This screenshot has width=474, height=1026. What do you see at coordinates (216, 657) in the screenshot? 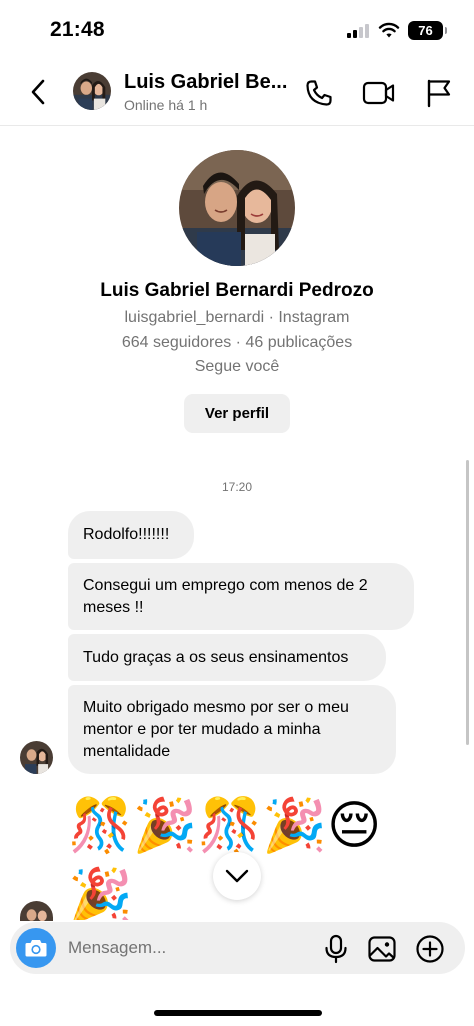
I see `message-text: Tudo graças a os seus ensinamentos` at bounding box center [216, 657].